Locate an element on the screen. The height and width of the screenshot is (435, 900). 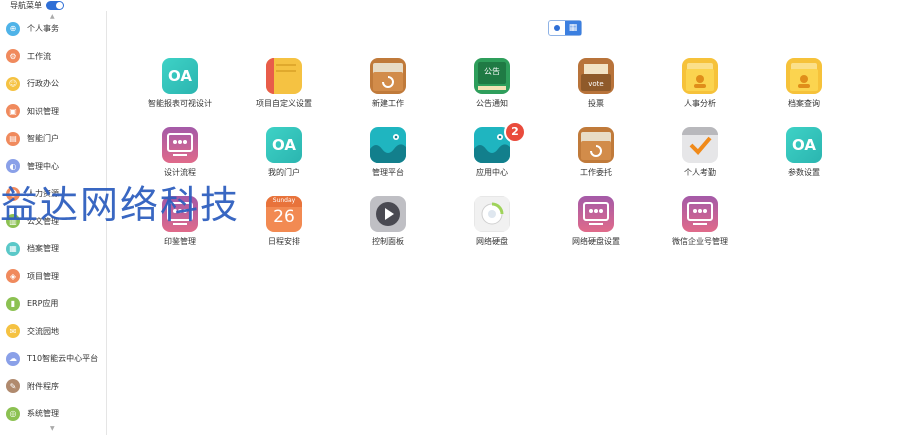
calendar-day-text: Sunday is located at coordinates (284, 200).